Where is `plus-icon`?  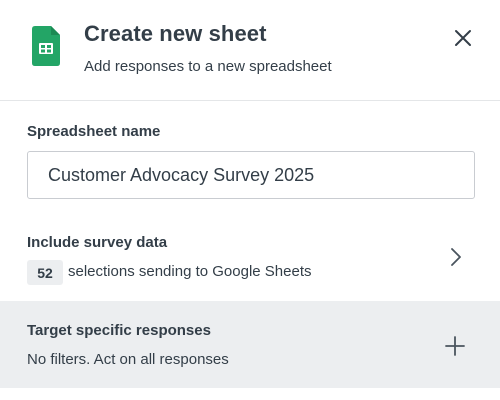
plus-icon is located at coordinates (455, 346).